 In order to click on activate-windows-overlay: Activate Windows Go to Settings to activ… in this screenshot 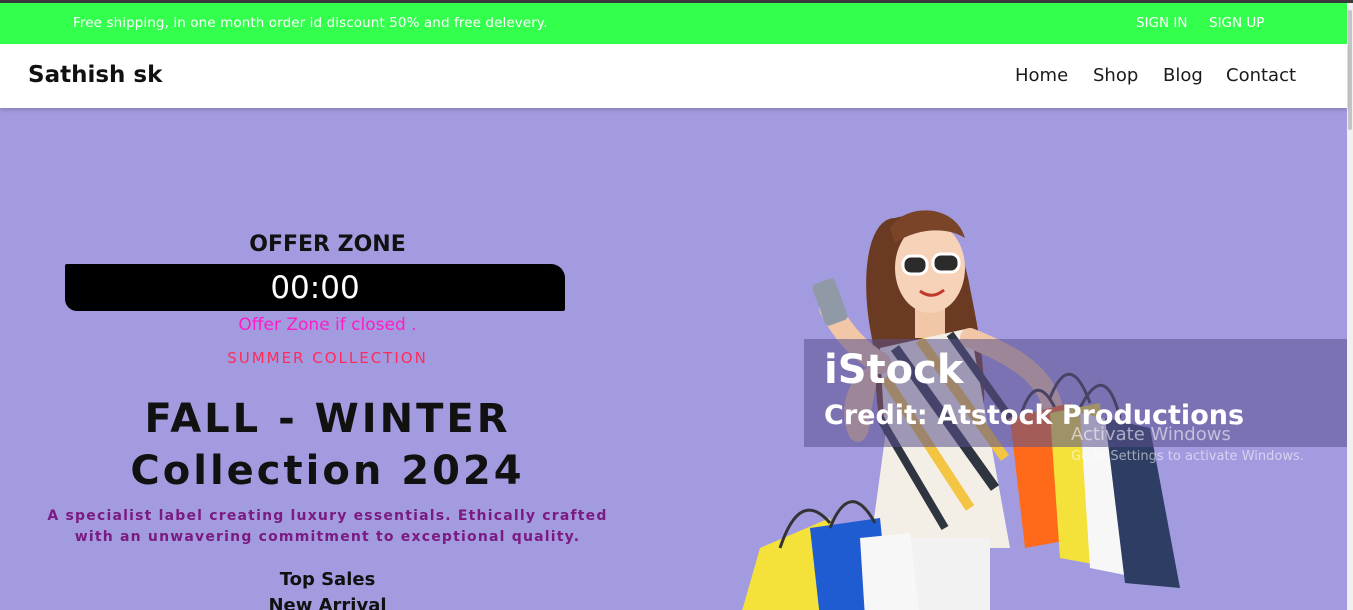, I will do `click(1187, 444)`.